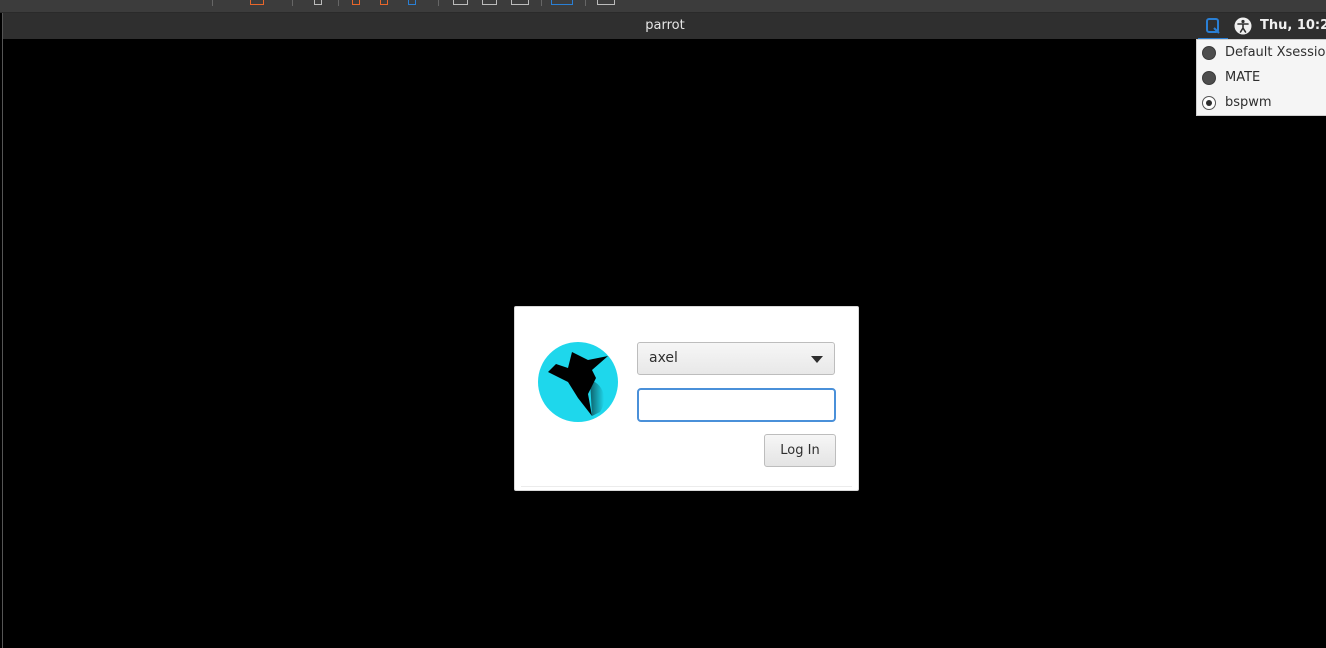 This screenshot has height=648, width=1326. I want to click on session-item-label: bspwm, so click(1248, 102).